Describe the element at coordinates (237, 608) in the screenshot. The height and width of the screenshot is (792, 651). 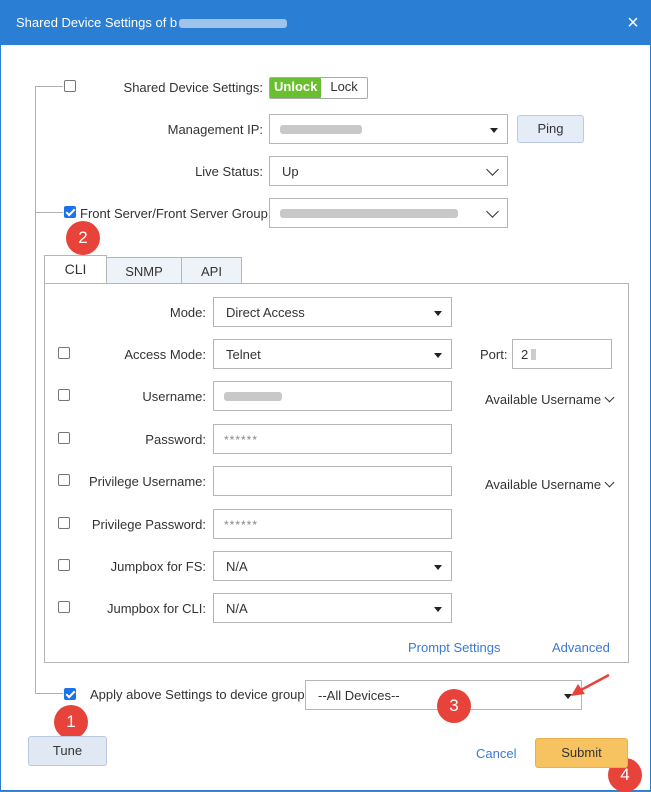
I see `jumpbox-cli-value: N/A` at that location.